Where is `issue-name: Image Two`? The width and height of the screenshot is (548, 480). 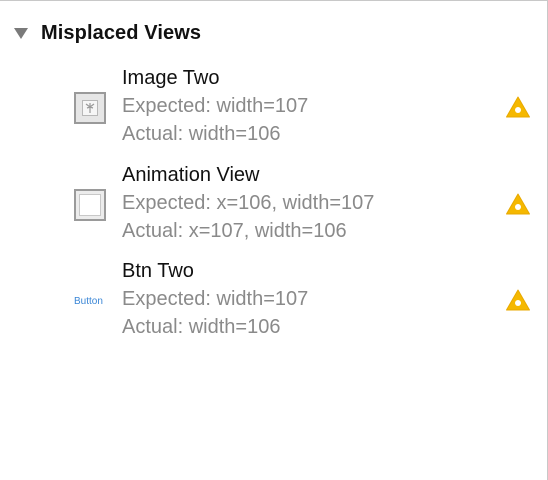 issue-name: Image Two is located at coordinates (171, 78).